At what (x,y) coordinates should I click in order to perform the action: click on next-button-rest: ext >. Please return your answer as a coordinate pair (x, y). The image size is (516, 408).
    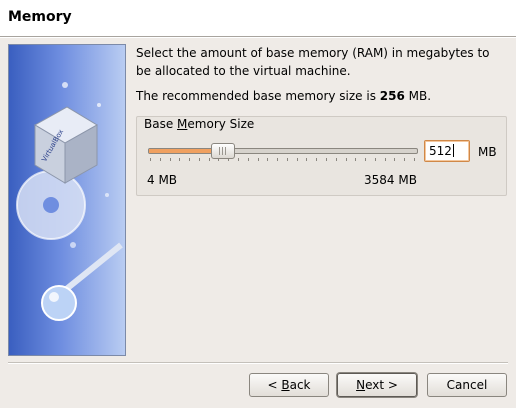
    Looking at the image, I should click on (381, 385).